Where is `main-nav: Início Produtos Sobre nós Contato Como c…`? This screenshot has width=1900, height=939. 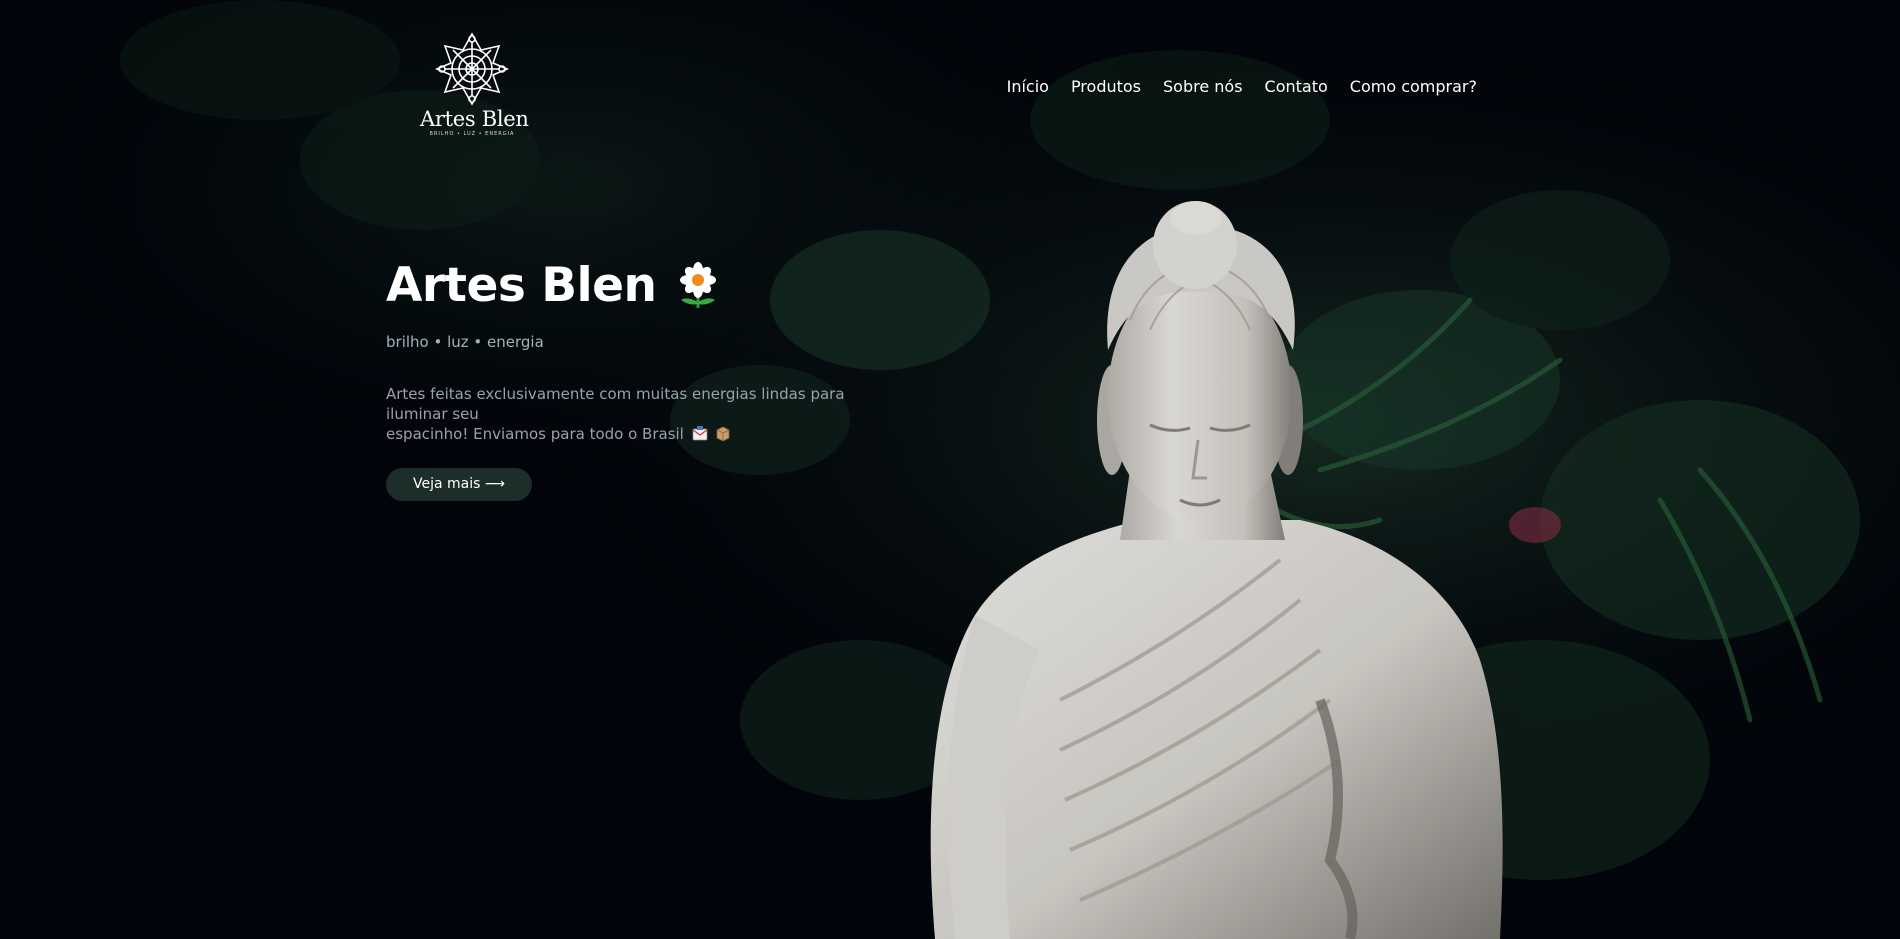
main-nav: Início Produtos Sobre nós Contato Como c… is located at coordinates (1242, 86).